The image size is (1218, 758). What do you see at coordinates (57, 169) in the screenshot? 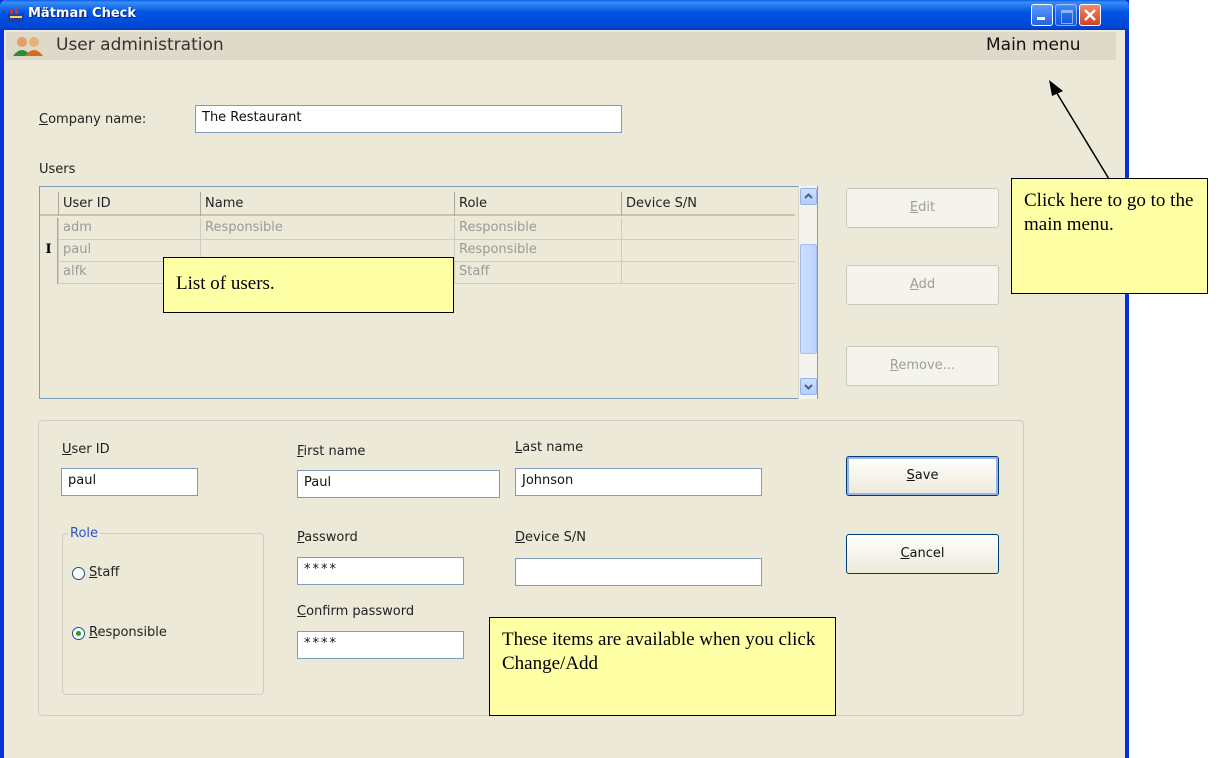
I see `users-label: Users` at bounding box center [57, 169].